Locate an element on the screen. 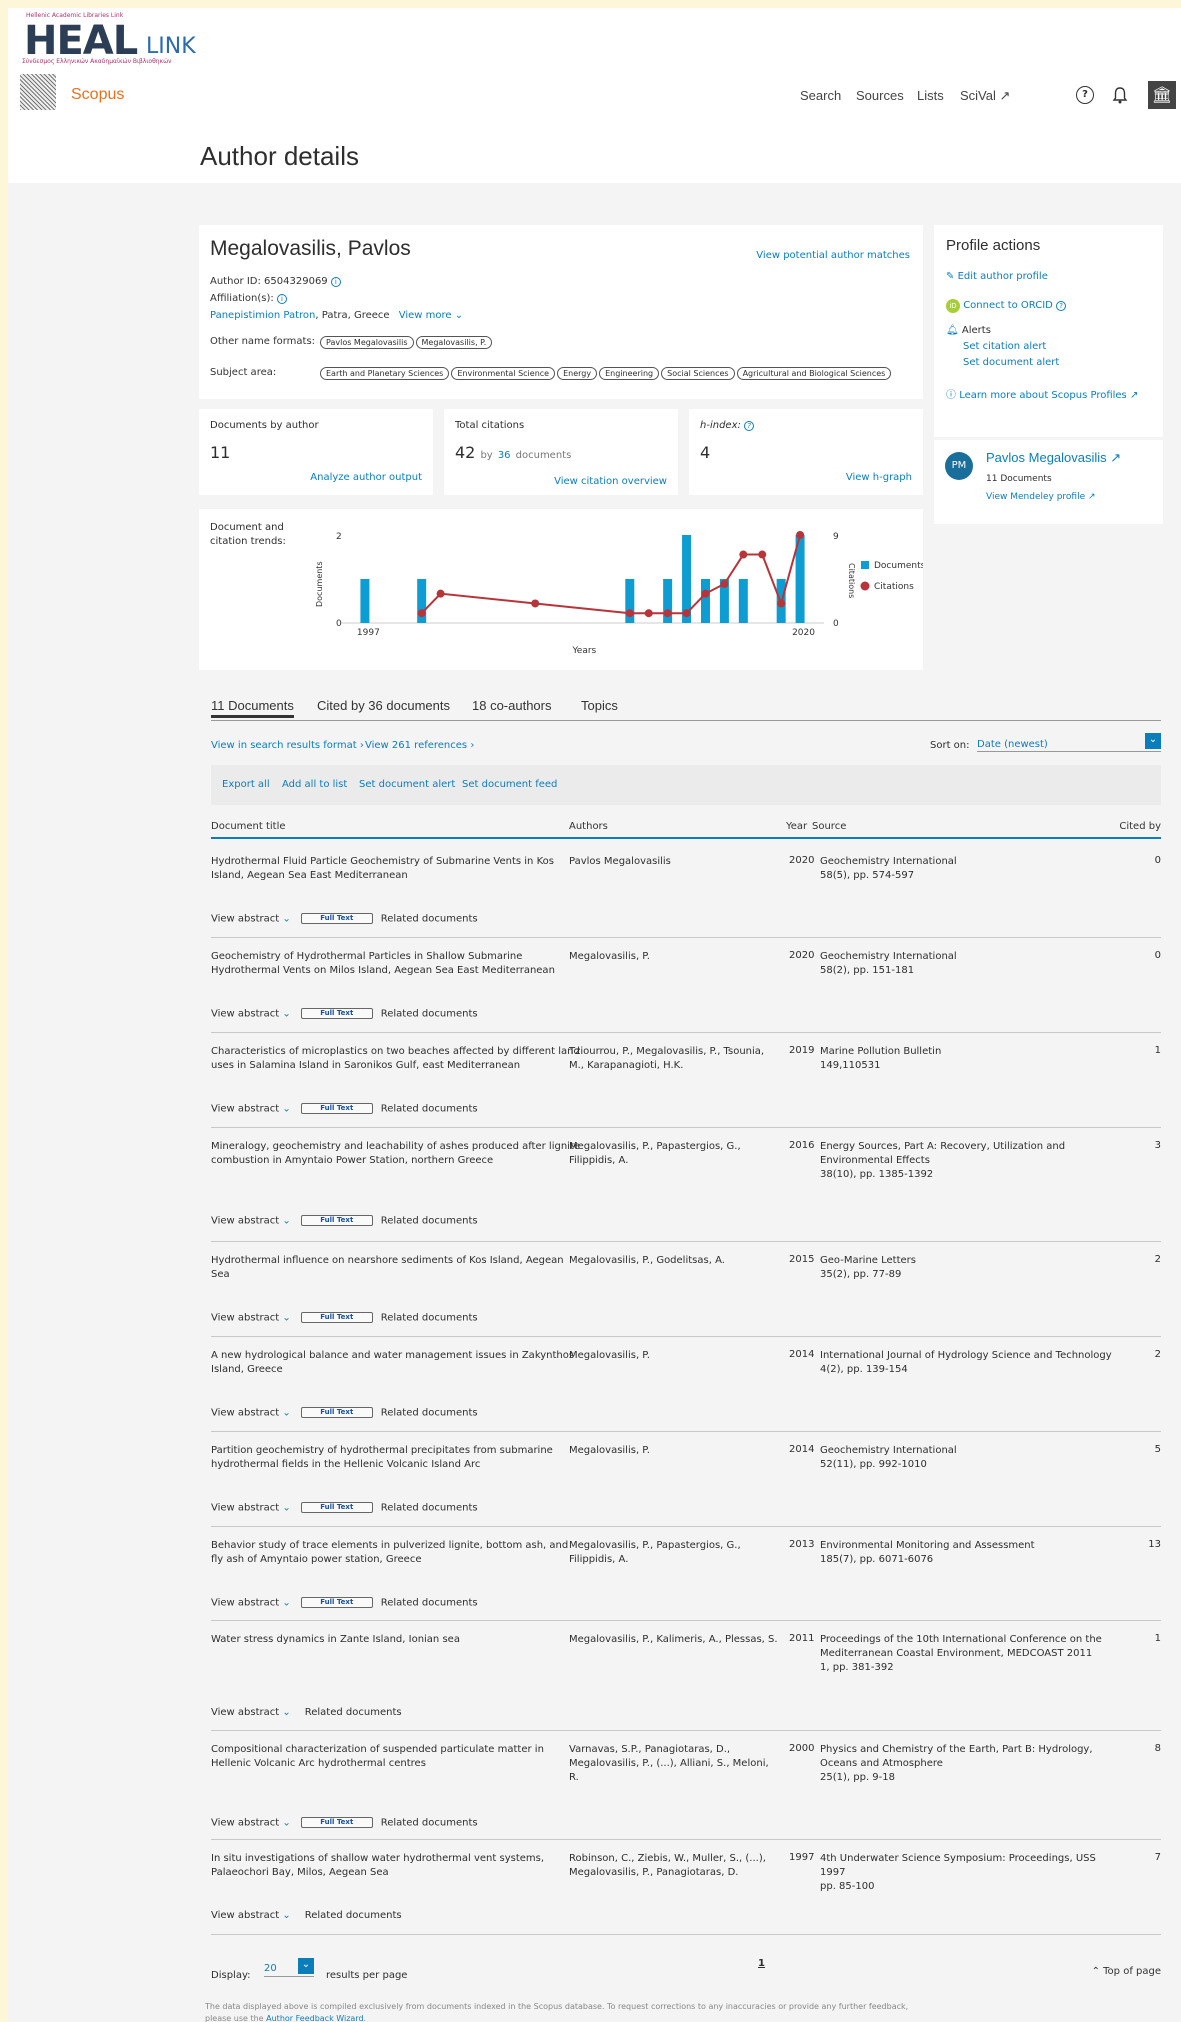 Image resolution: width=1181 pixels, height=2022 pixels. column-header-source: Source is located at coordinates (829, 826).